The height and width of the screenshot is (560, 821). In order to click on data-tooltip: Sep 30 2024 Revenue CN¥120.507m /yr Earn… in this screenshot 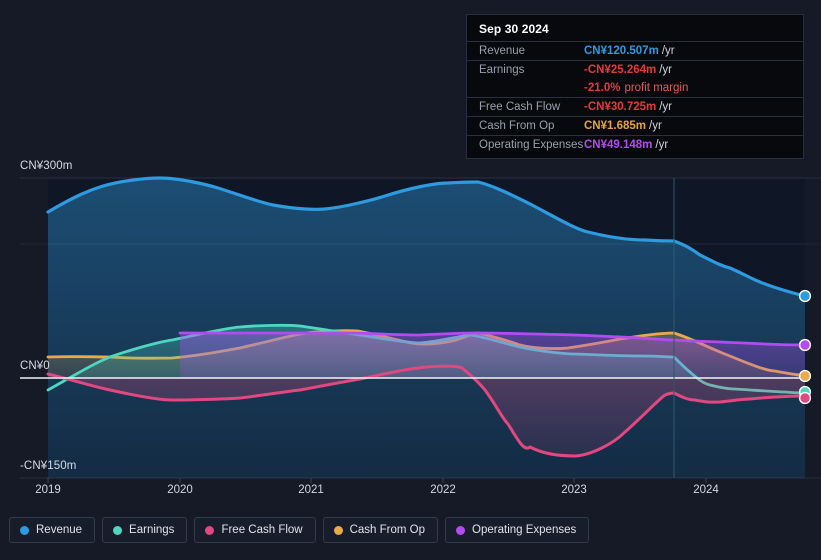, I will do `click(635, 86)`.